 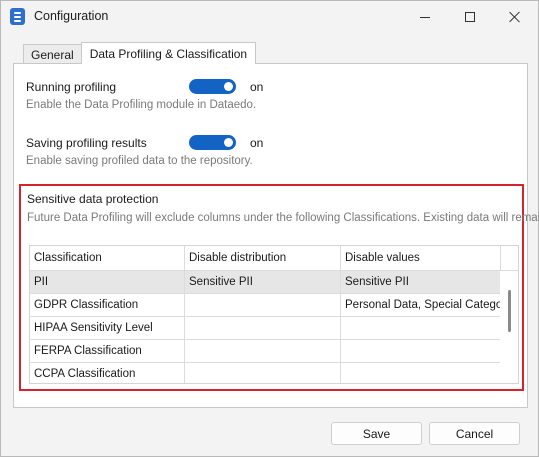 What do you see at coordinates (168, 53) in the screenshot?
I see `tab-data-profiling-classification: Data Profiling & Classification` at bounding box center [168, 53].